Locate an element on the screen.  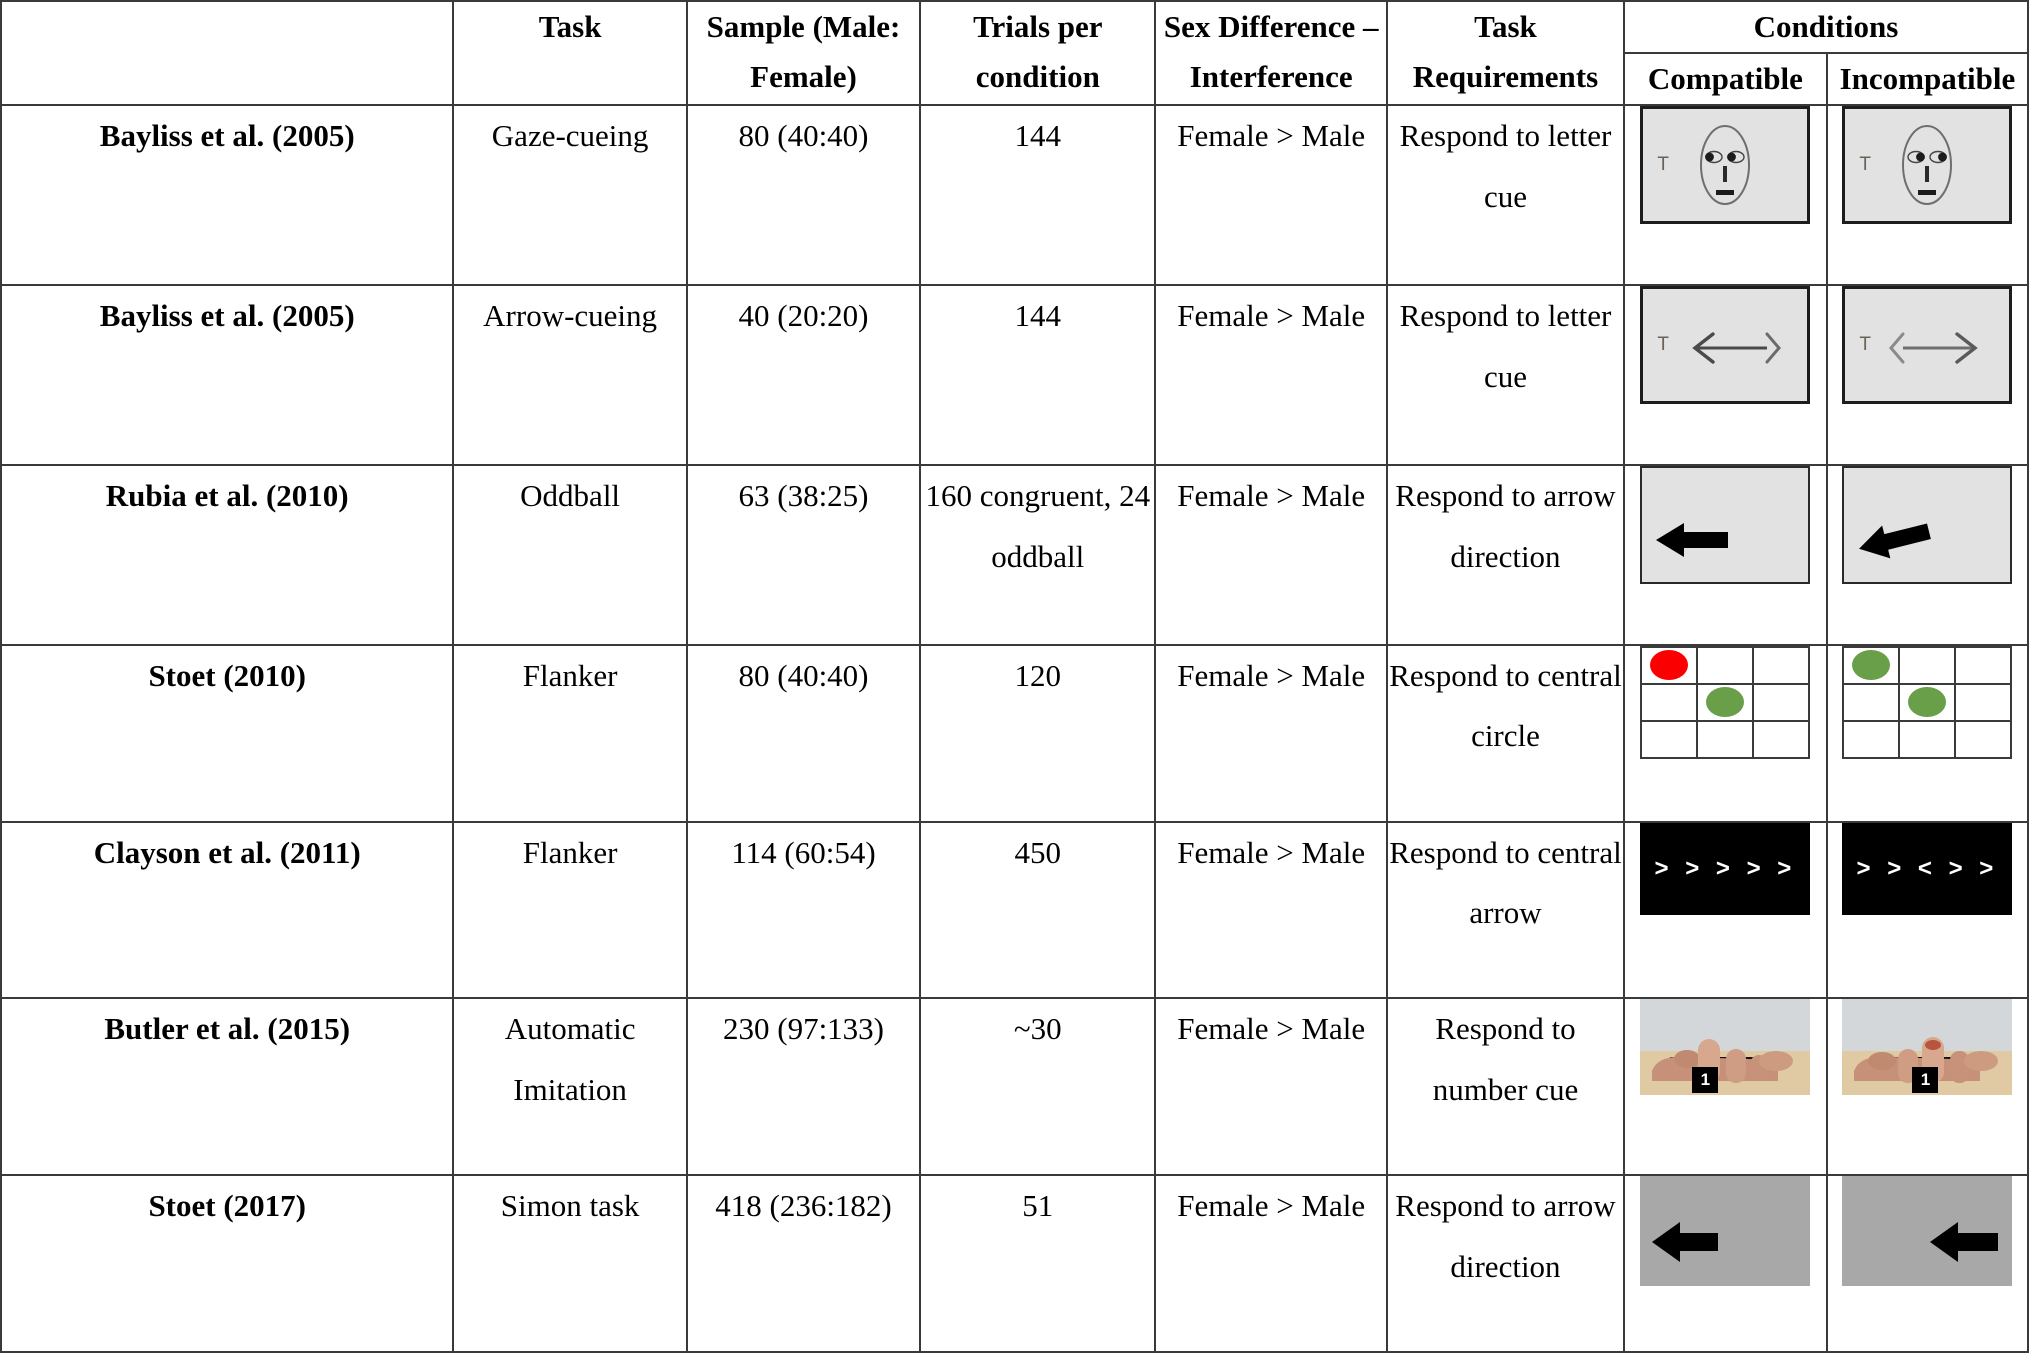
chevron-row-incongruent: > > < > > is located at coordinates (1927, 868).